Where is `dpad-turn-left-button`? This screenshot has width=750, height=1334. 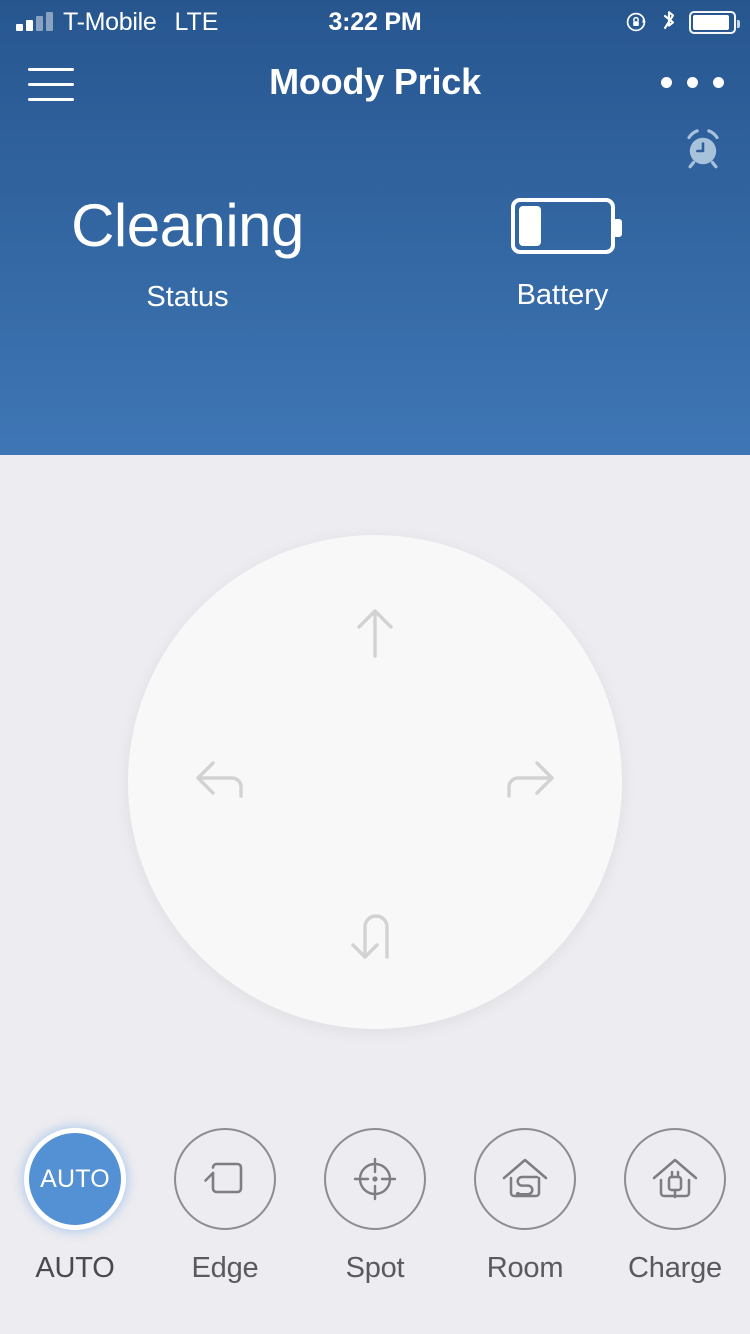 dpad-turn-left-button is located at coordinates (220, 782).